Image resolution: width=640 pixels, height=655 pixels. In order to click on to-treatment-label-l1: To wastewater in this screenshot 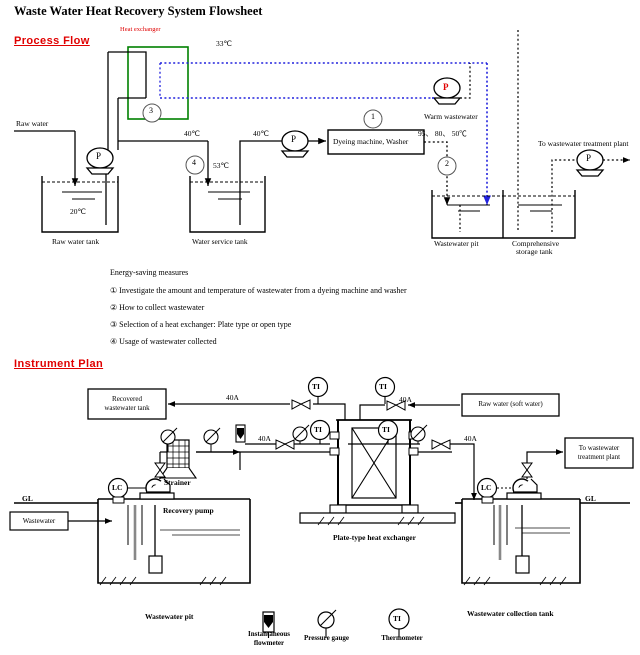, I will do `click(599, 448)`.